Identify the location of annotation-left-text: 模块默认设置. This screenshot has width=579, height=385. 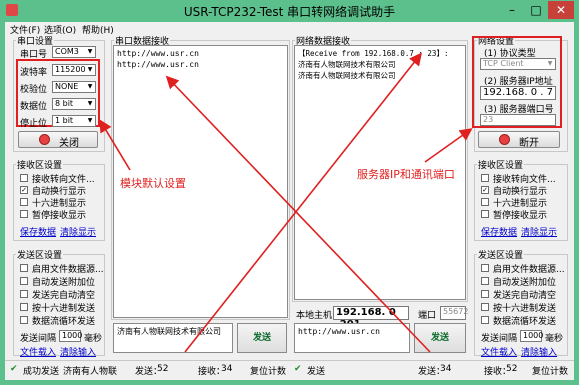
(153, 183).